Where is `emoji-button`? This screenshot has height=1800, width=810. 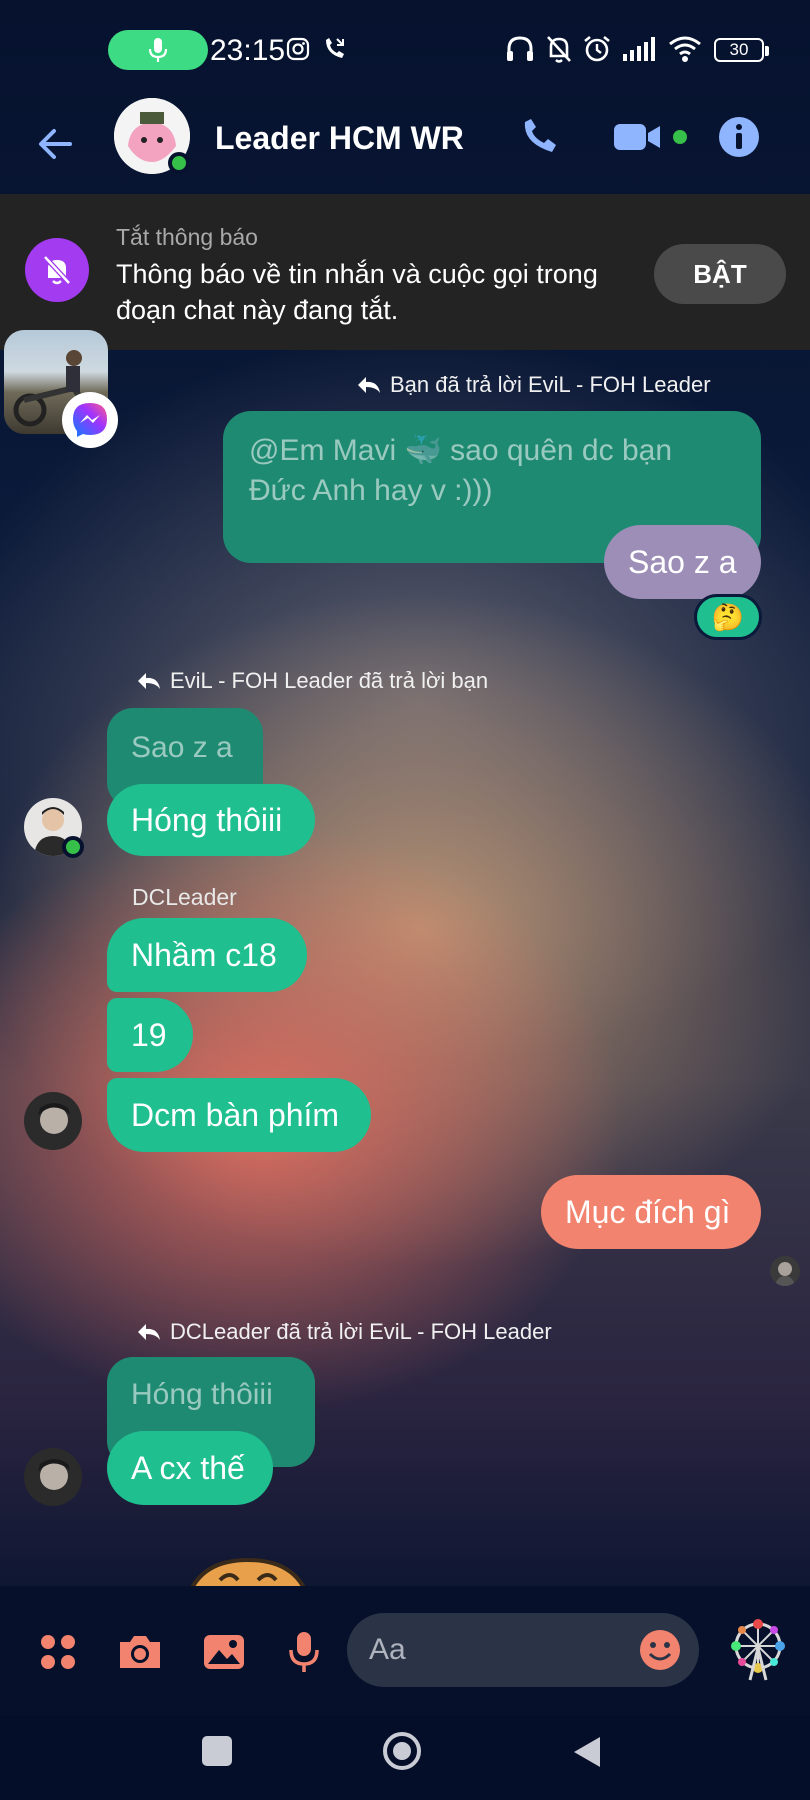
emoji-button is located at coordinates (660, 1650).